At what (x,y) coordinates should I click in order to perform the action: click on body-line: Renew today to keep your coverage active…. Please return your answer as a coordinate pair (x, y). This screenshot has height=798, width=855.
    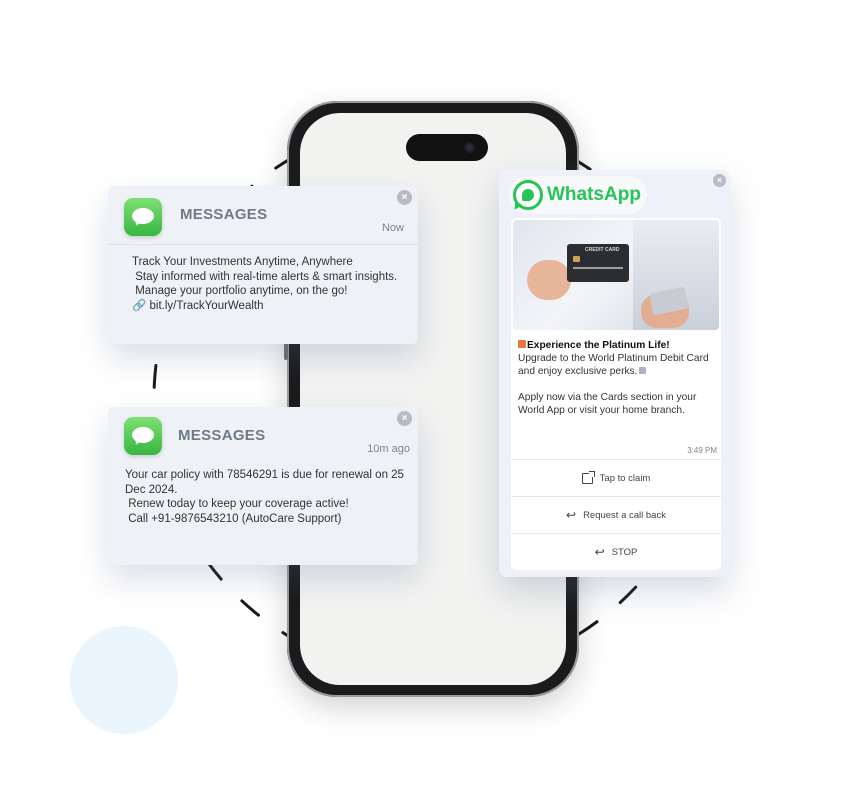
    Looking at the image, I should click on (237, 504).